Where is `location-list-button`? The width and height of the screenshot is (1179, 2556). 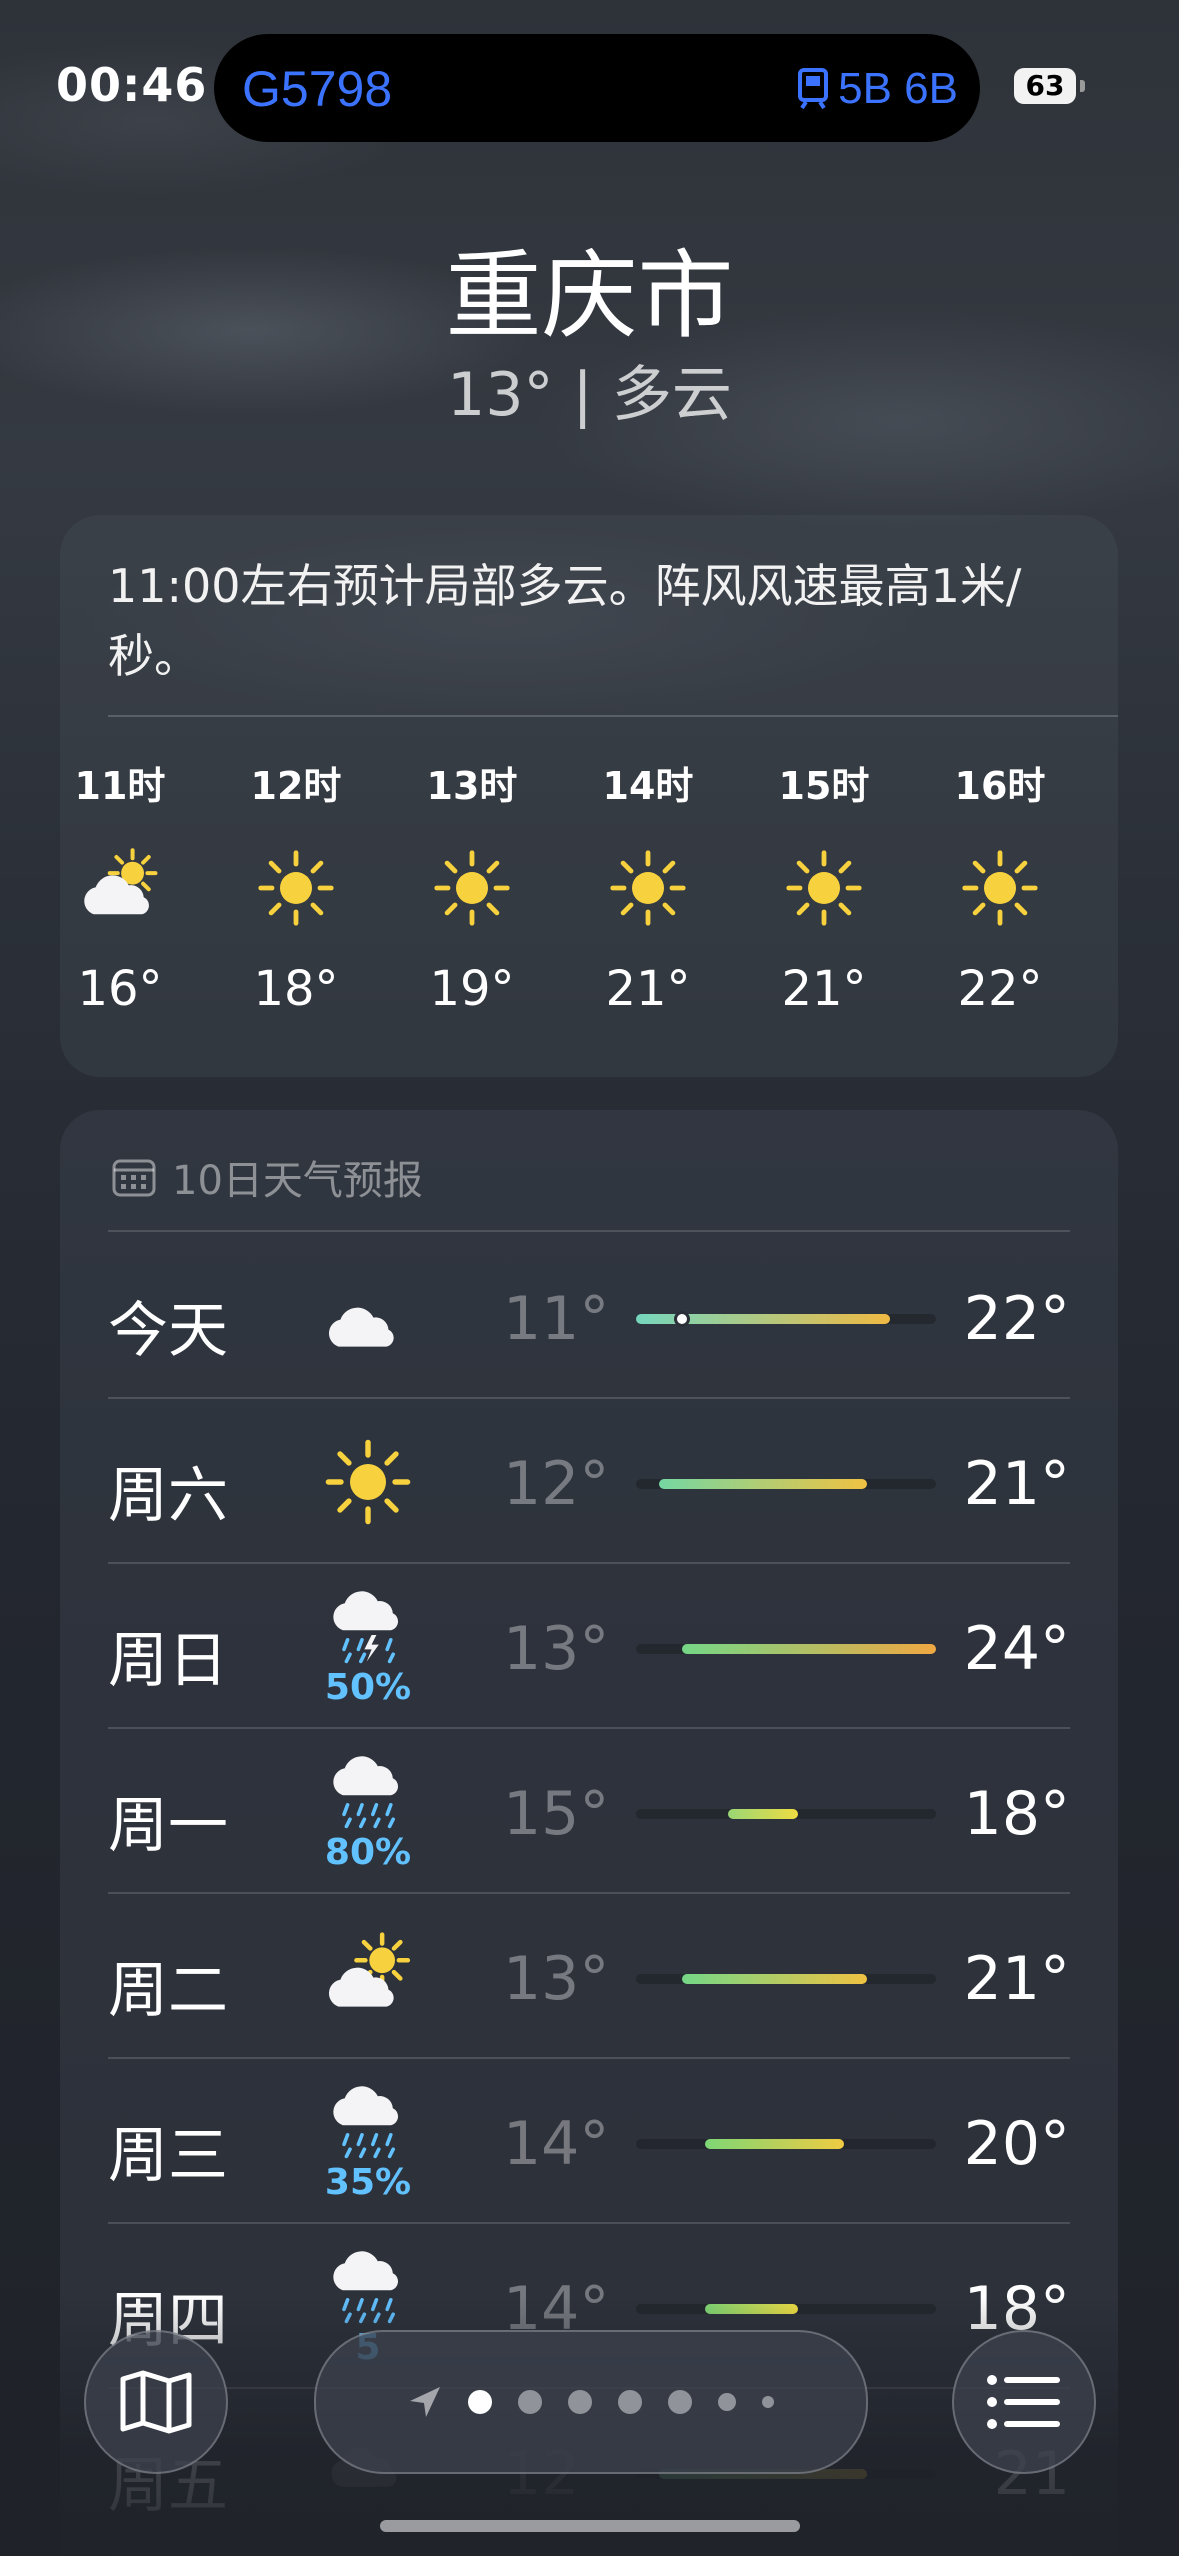
location-list-button is located at coordinates (1024, 2402).